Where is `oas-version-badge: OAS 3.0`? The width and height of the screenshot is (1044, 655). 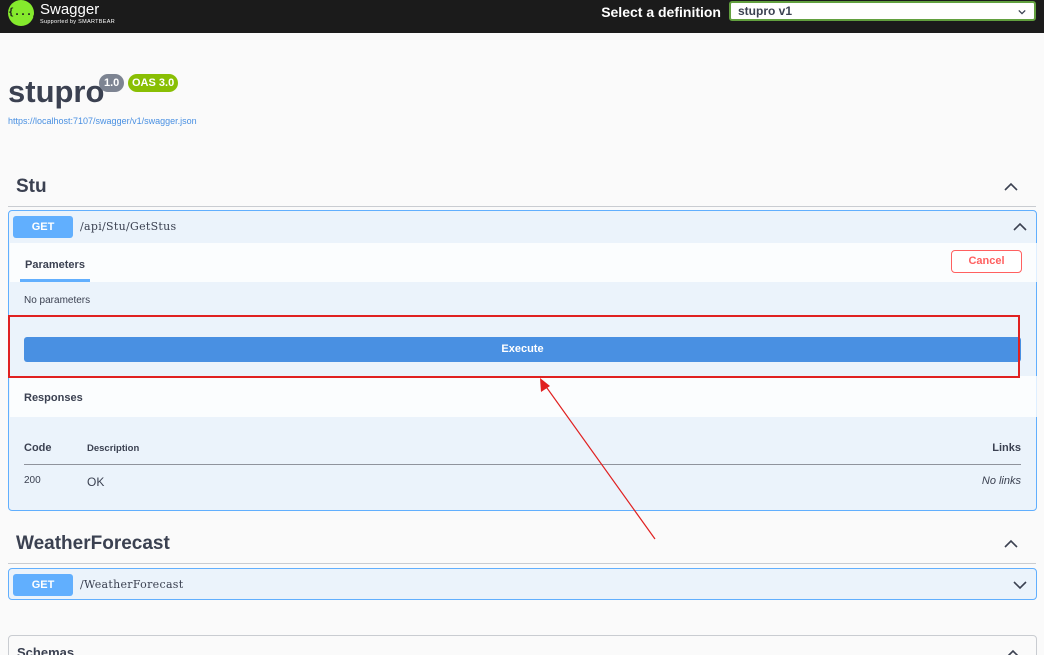
oas-version-badge: OAS 3.0 is located at coordinates (153, 83).